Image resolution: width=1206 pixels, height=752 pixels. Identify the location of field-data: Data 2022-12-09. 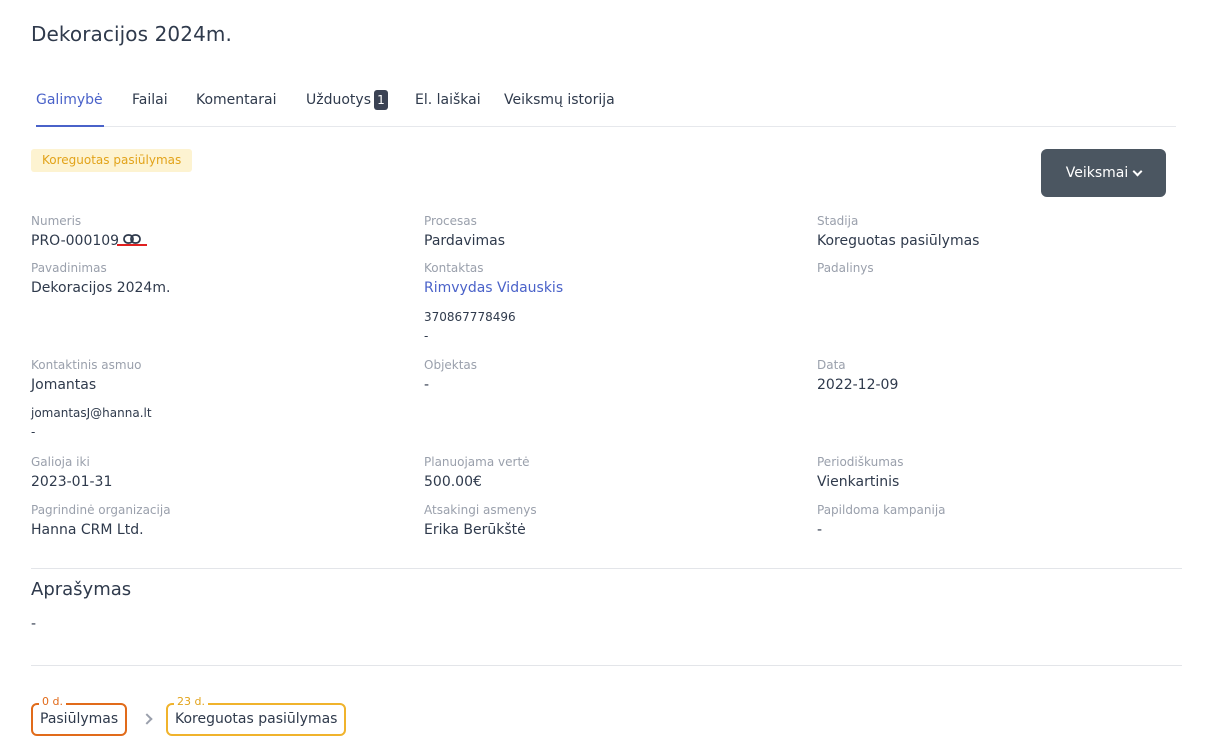
(857, 376).